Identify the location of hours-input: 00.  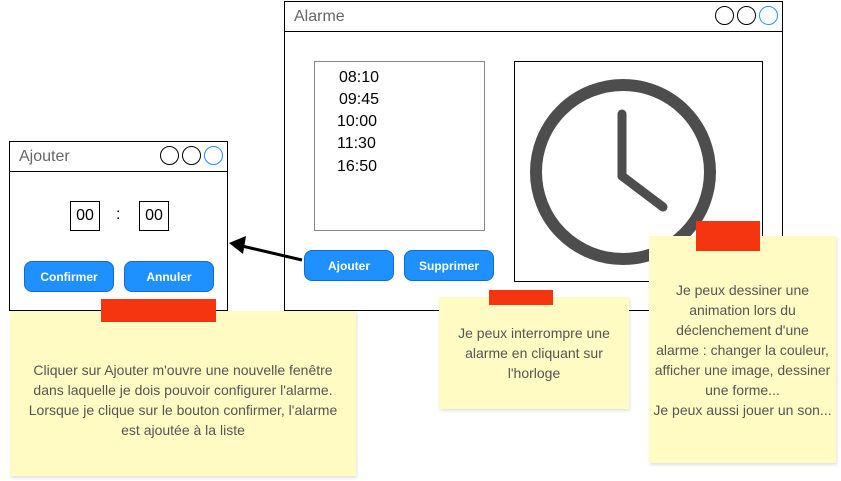
(85, 216).